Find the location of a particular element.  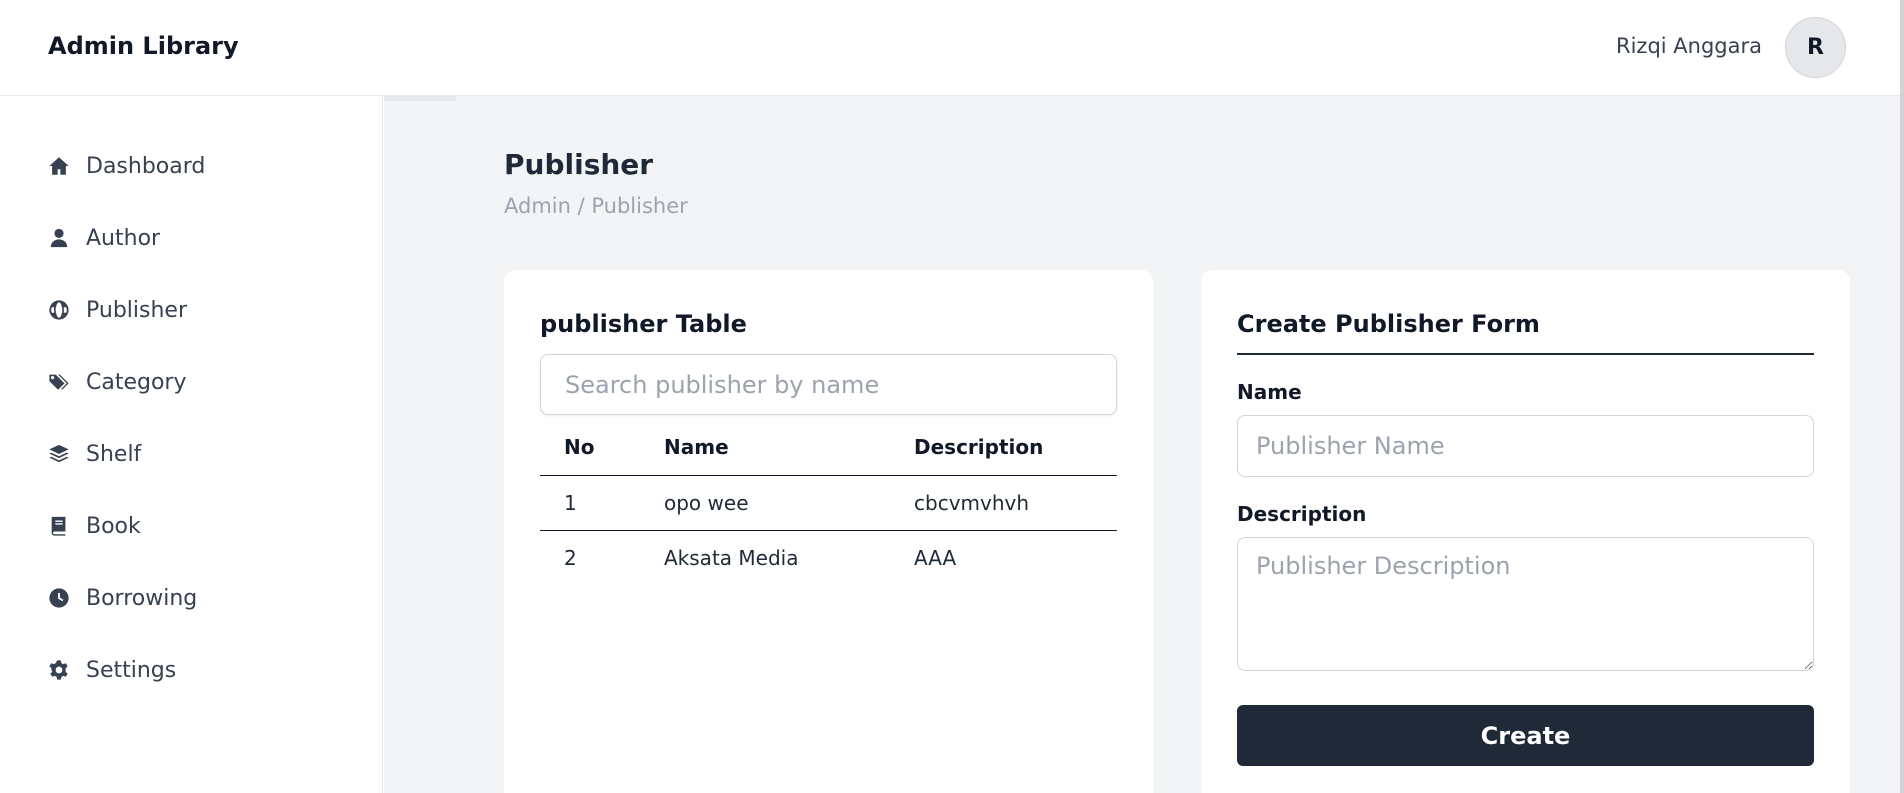

sidebar-item-book: Book is located at coordinates (93, 526).